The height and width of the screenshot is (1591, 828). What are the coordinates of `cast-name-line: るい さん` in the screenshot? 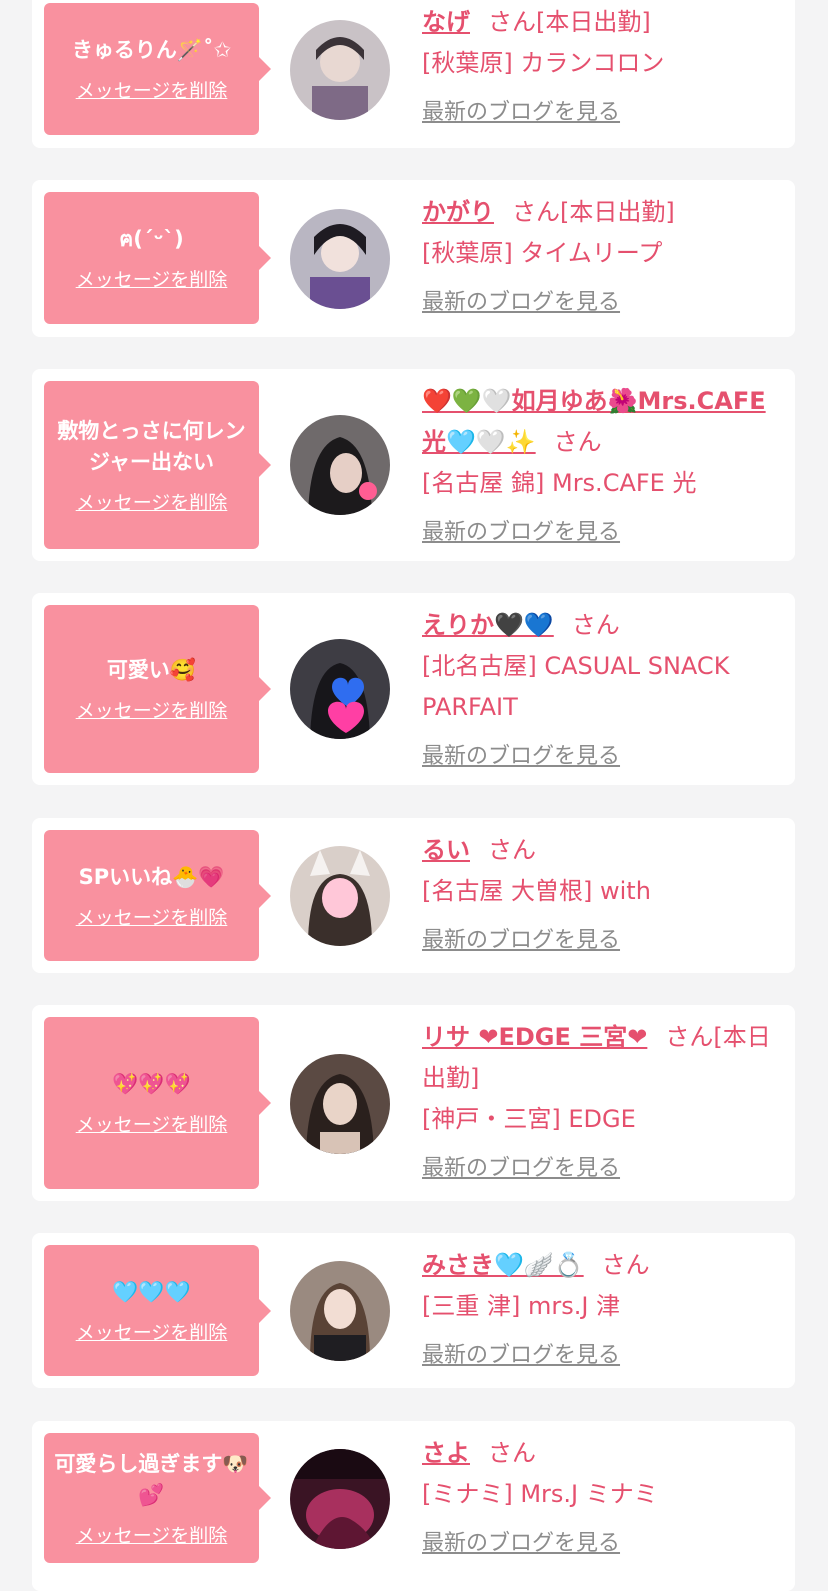 It's located at (599, 850).